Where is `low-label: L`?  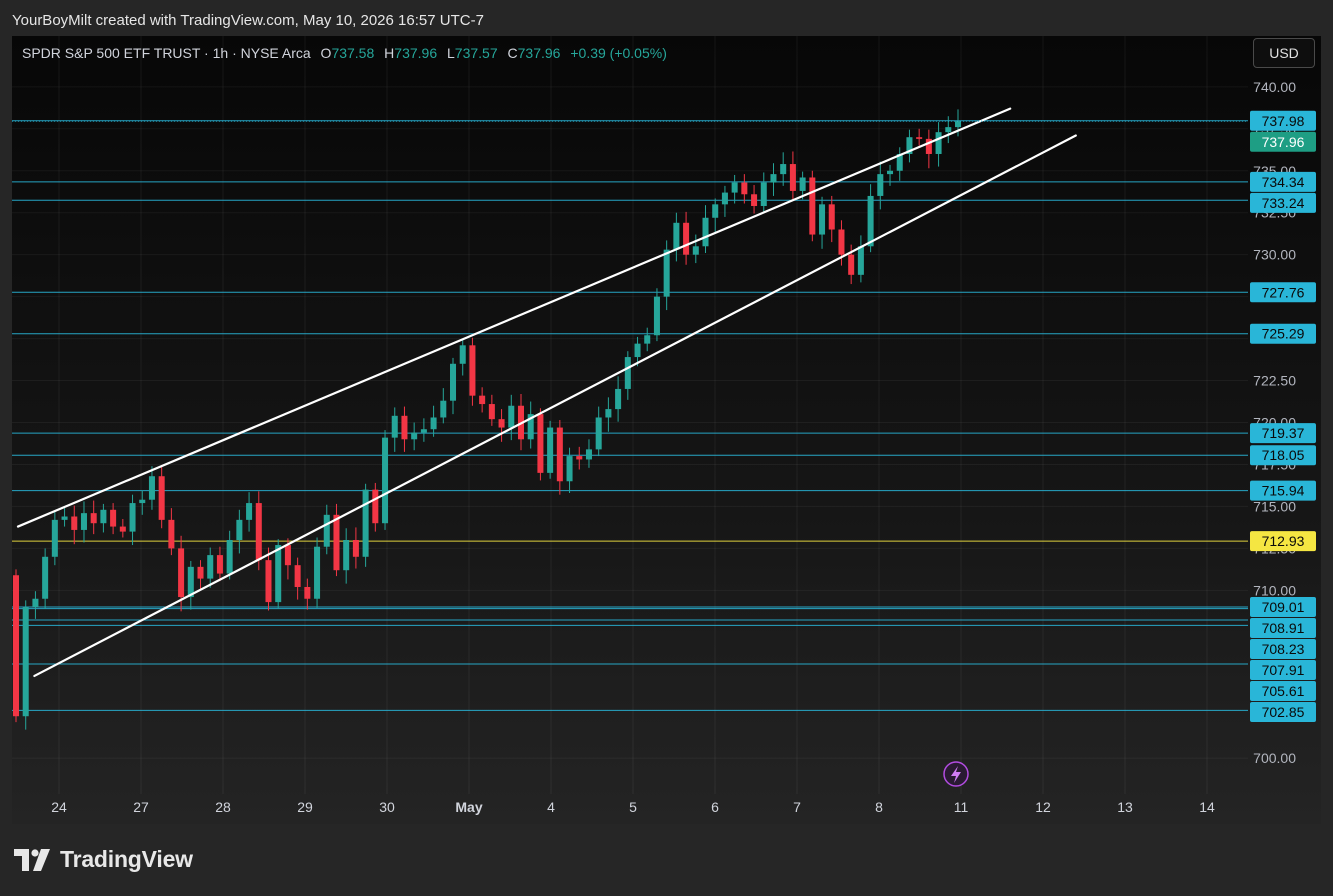
low-label: L is located at coordinates (451, 53).